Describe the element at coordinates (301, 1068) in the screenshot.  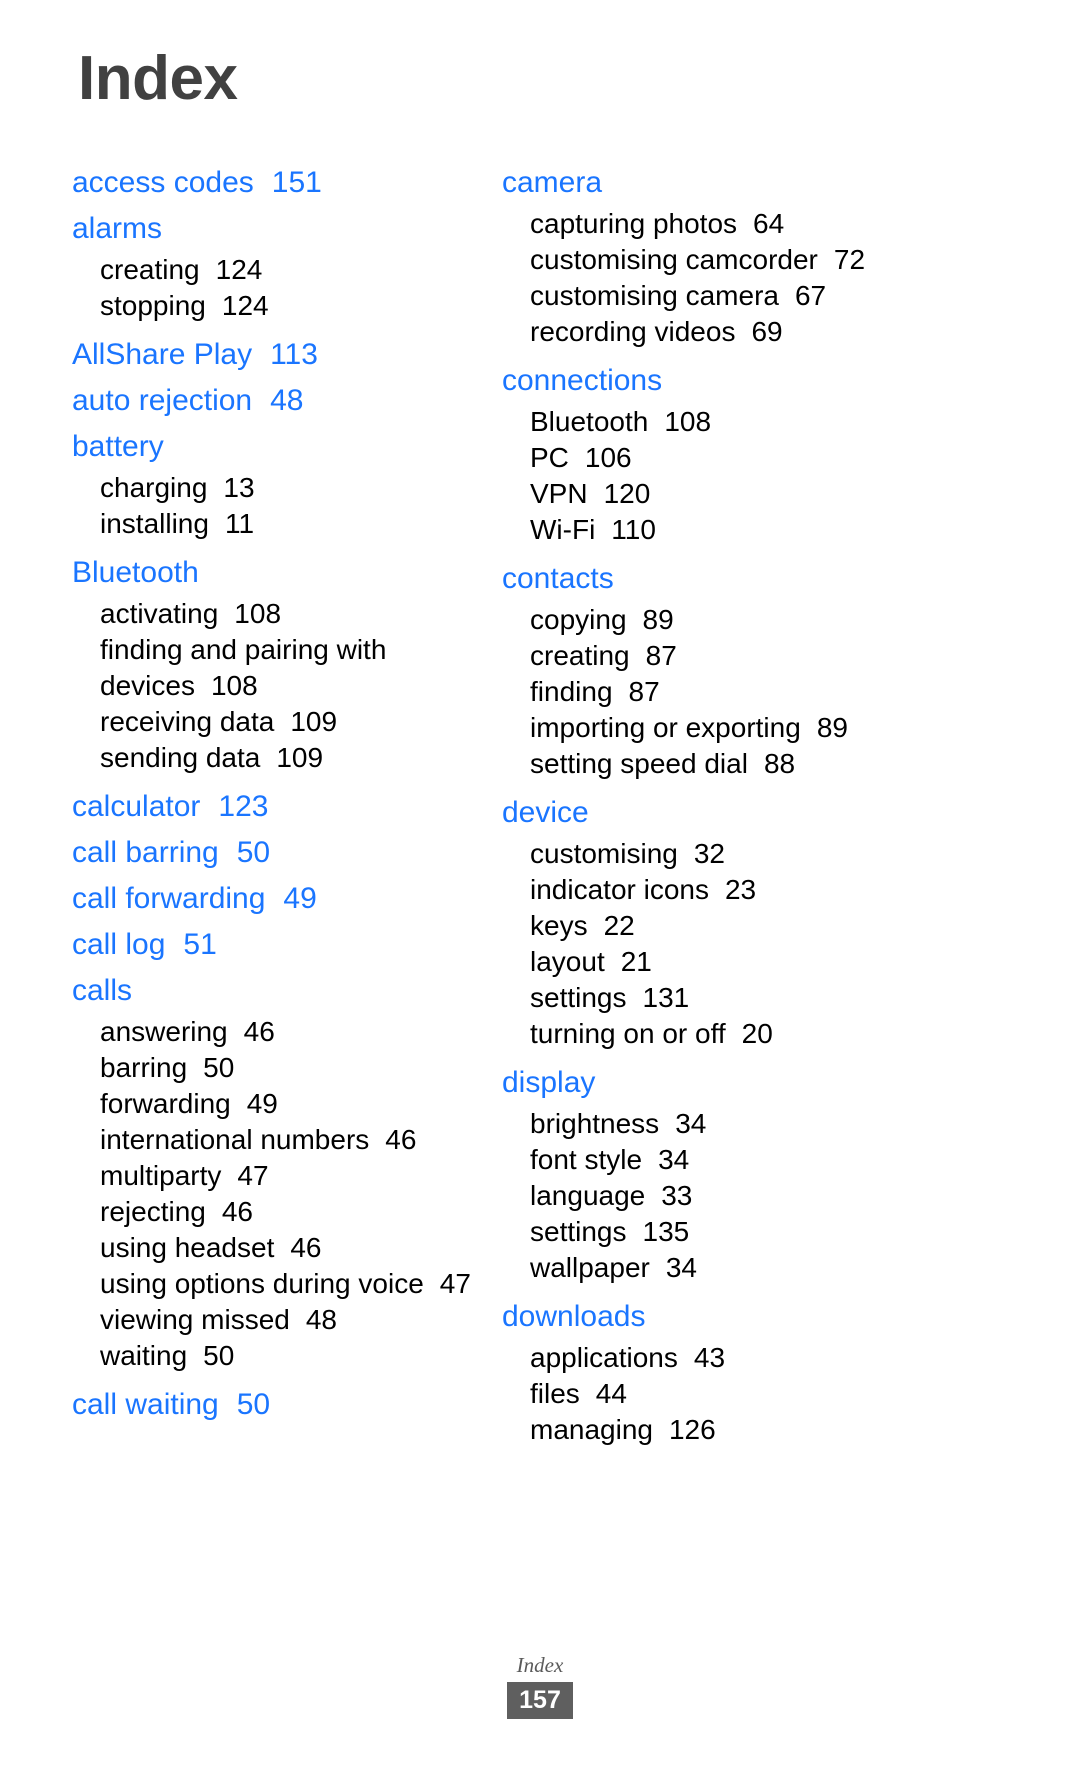
I see `index-subentry: barring 50` at that location.